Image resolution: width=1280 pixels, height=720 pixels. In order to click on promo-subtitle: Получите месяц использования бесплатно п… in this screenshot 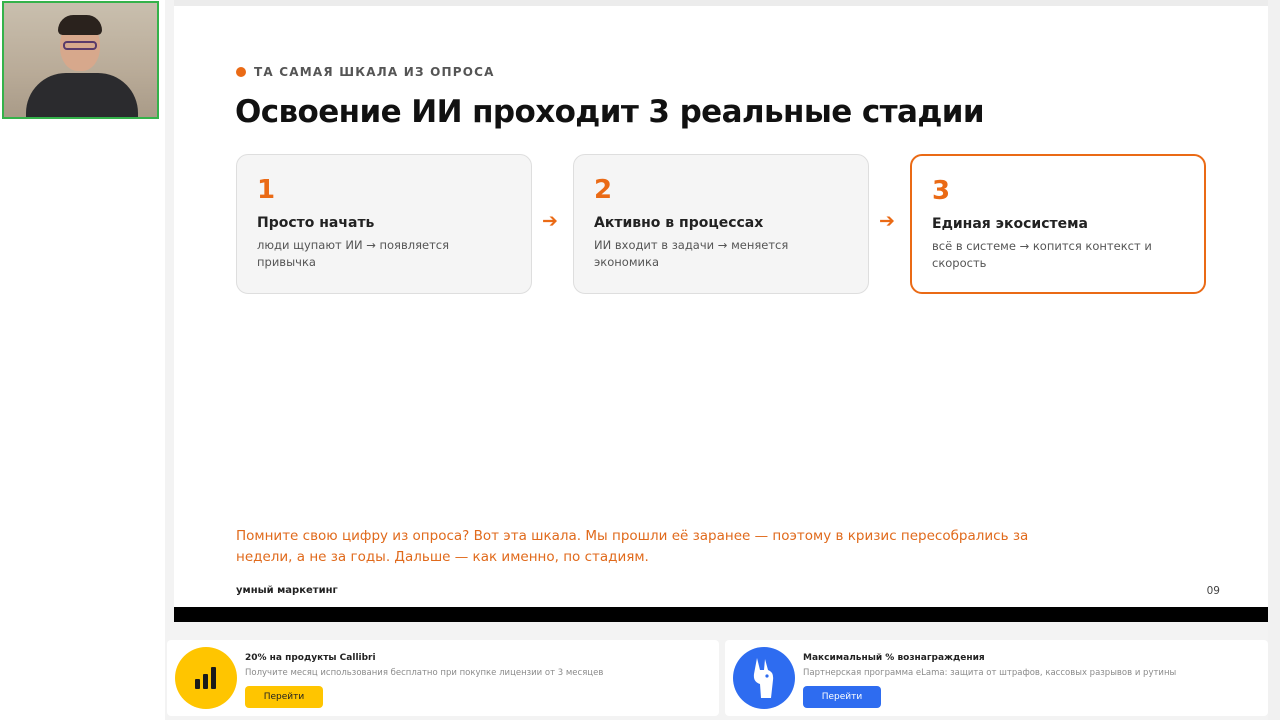, I will do `click(424, 673)`.